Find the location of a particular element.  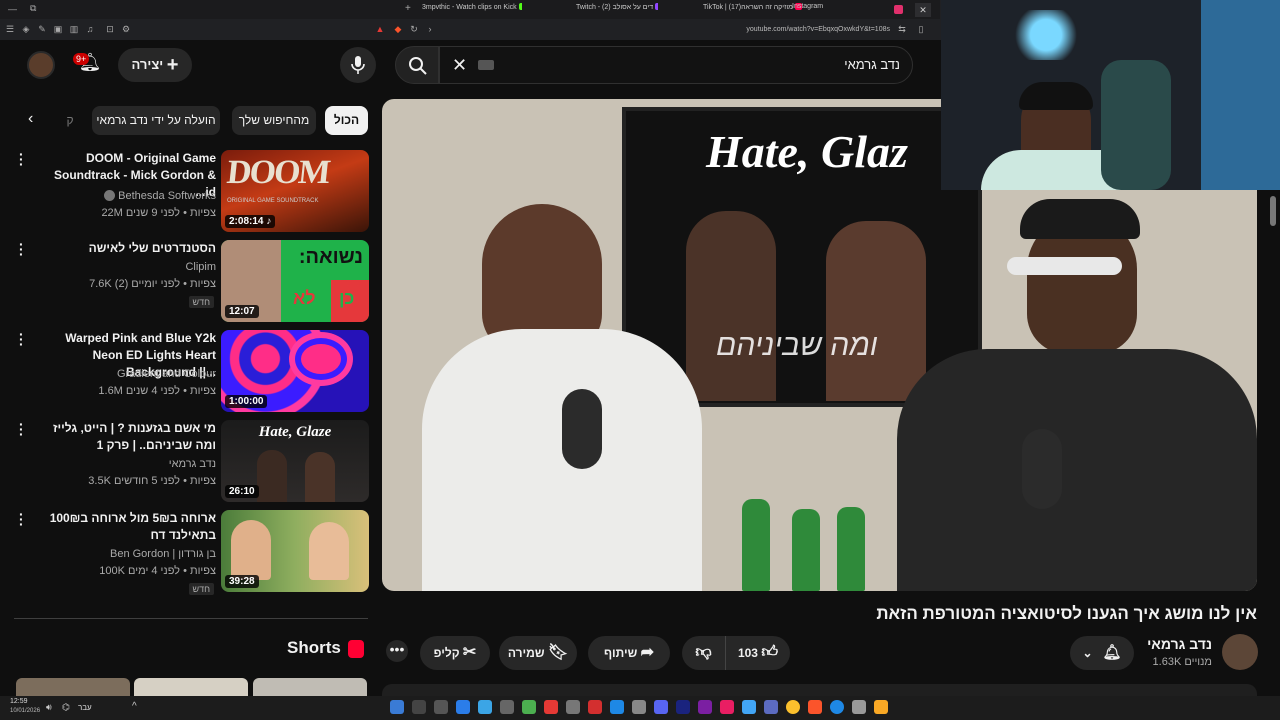

address-bar: youtube.com/watch?v=EbqxqOxwkdY&t=108s is located at coordinates (645, 29).